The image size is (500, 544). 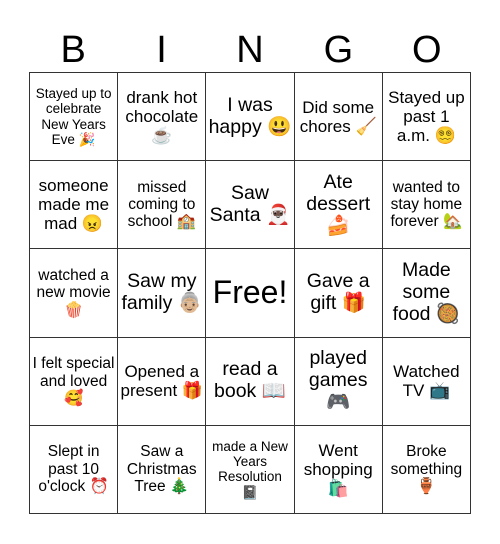 I want to click on cell-text: Gave a gift 🎁, so click(x=338, y=292).